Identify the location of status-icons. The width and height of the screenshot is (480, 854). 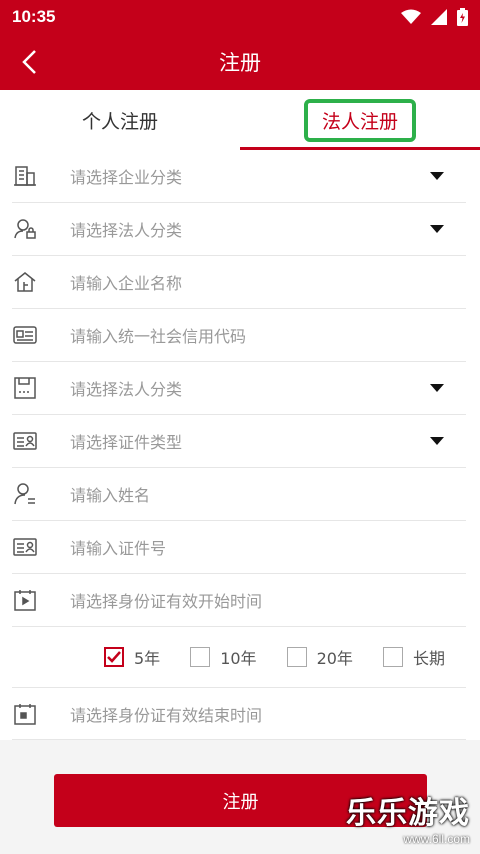
(434, 17).